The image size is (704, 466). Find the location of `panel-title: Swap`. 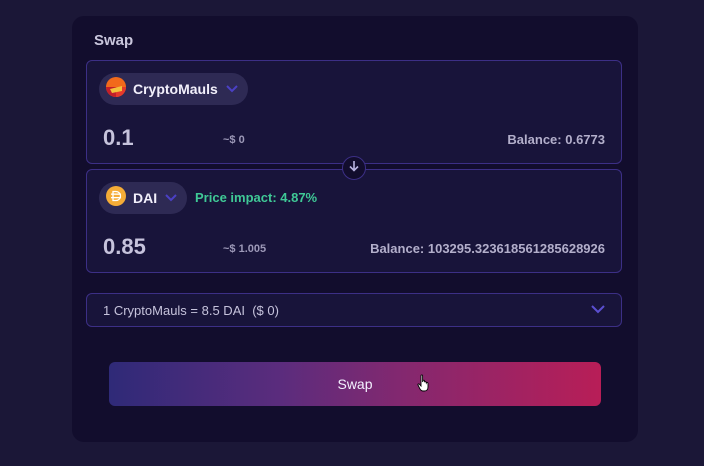

panel-title: Swap is located at coordinates (114, 40).